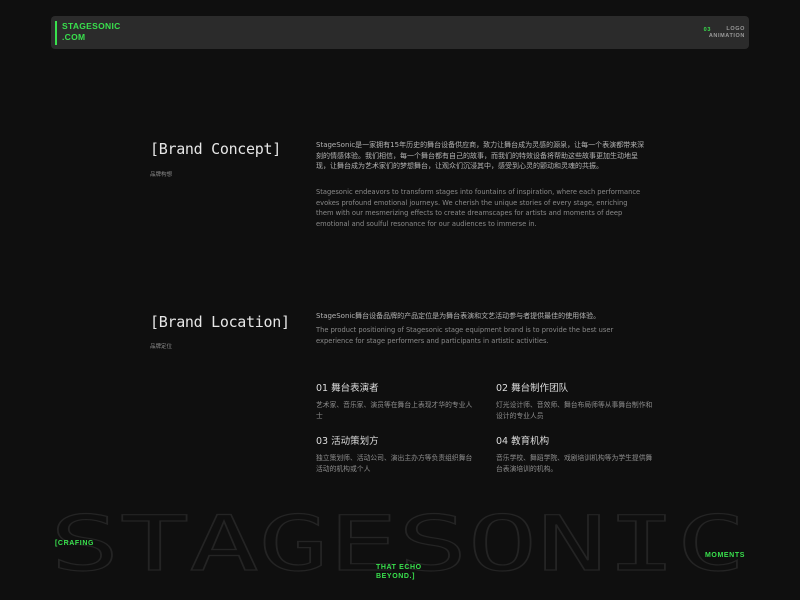 The width and height of the screenshot is (800, 600). What do you see at coordinates (399, 572) in the screenshot?
I see `footer-tag-middle: THAT ECHO BEYOND.]` at bounding box center [399, 572].